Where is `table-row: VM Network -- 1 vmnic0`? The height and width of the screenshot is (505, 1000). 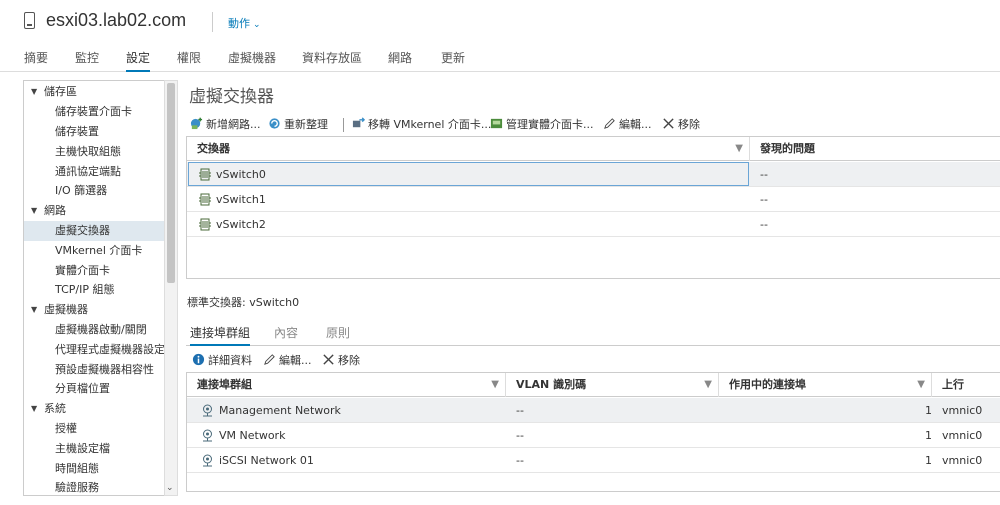
table-row: VM Network -- 1 vmnic0 is located at coordinates (593, 435).